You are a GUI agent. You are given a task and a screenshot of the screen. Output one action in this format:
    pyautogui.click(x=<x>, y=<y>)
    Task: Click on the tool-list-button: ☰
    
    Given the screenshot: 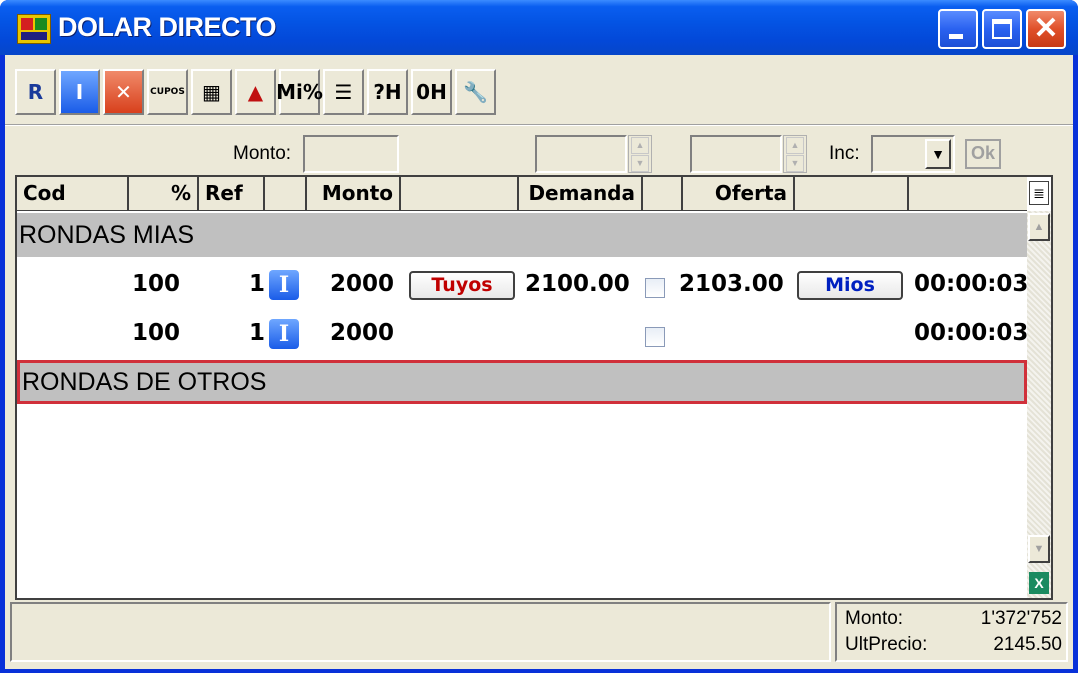 What is the action you would take?
    pyautogui.click(x=343, y=92)
    